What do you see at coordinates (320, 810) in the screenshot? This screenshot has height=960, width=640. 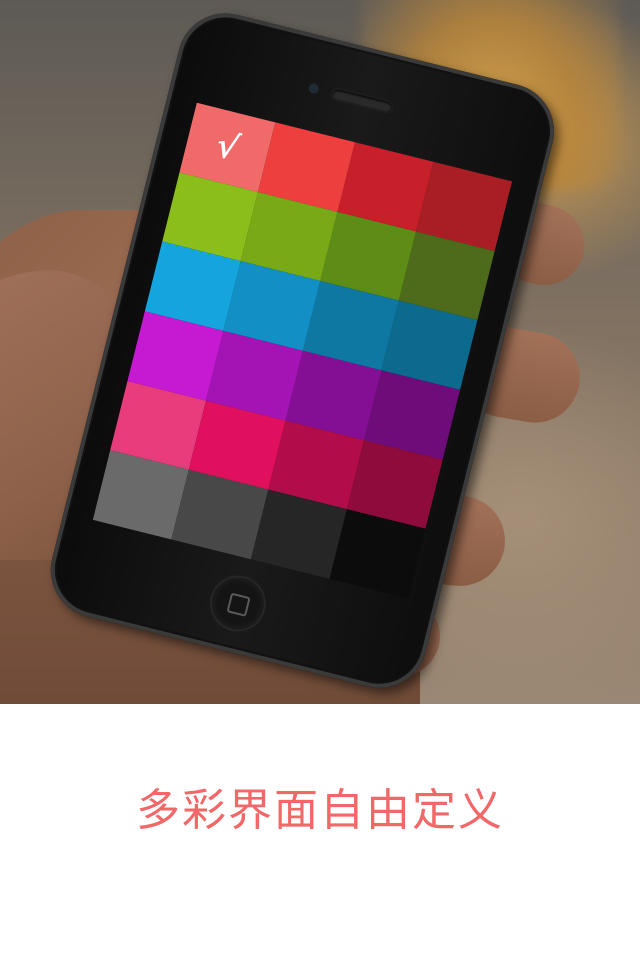 I see `caption-title: 多彩界面自由定义` at bounding box center [320, 810].